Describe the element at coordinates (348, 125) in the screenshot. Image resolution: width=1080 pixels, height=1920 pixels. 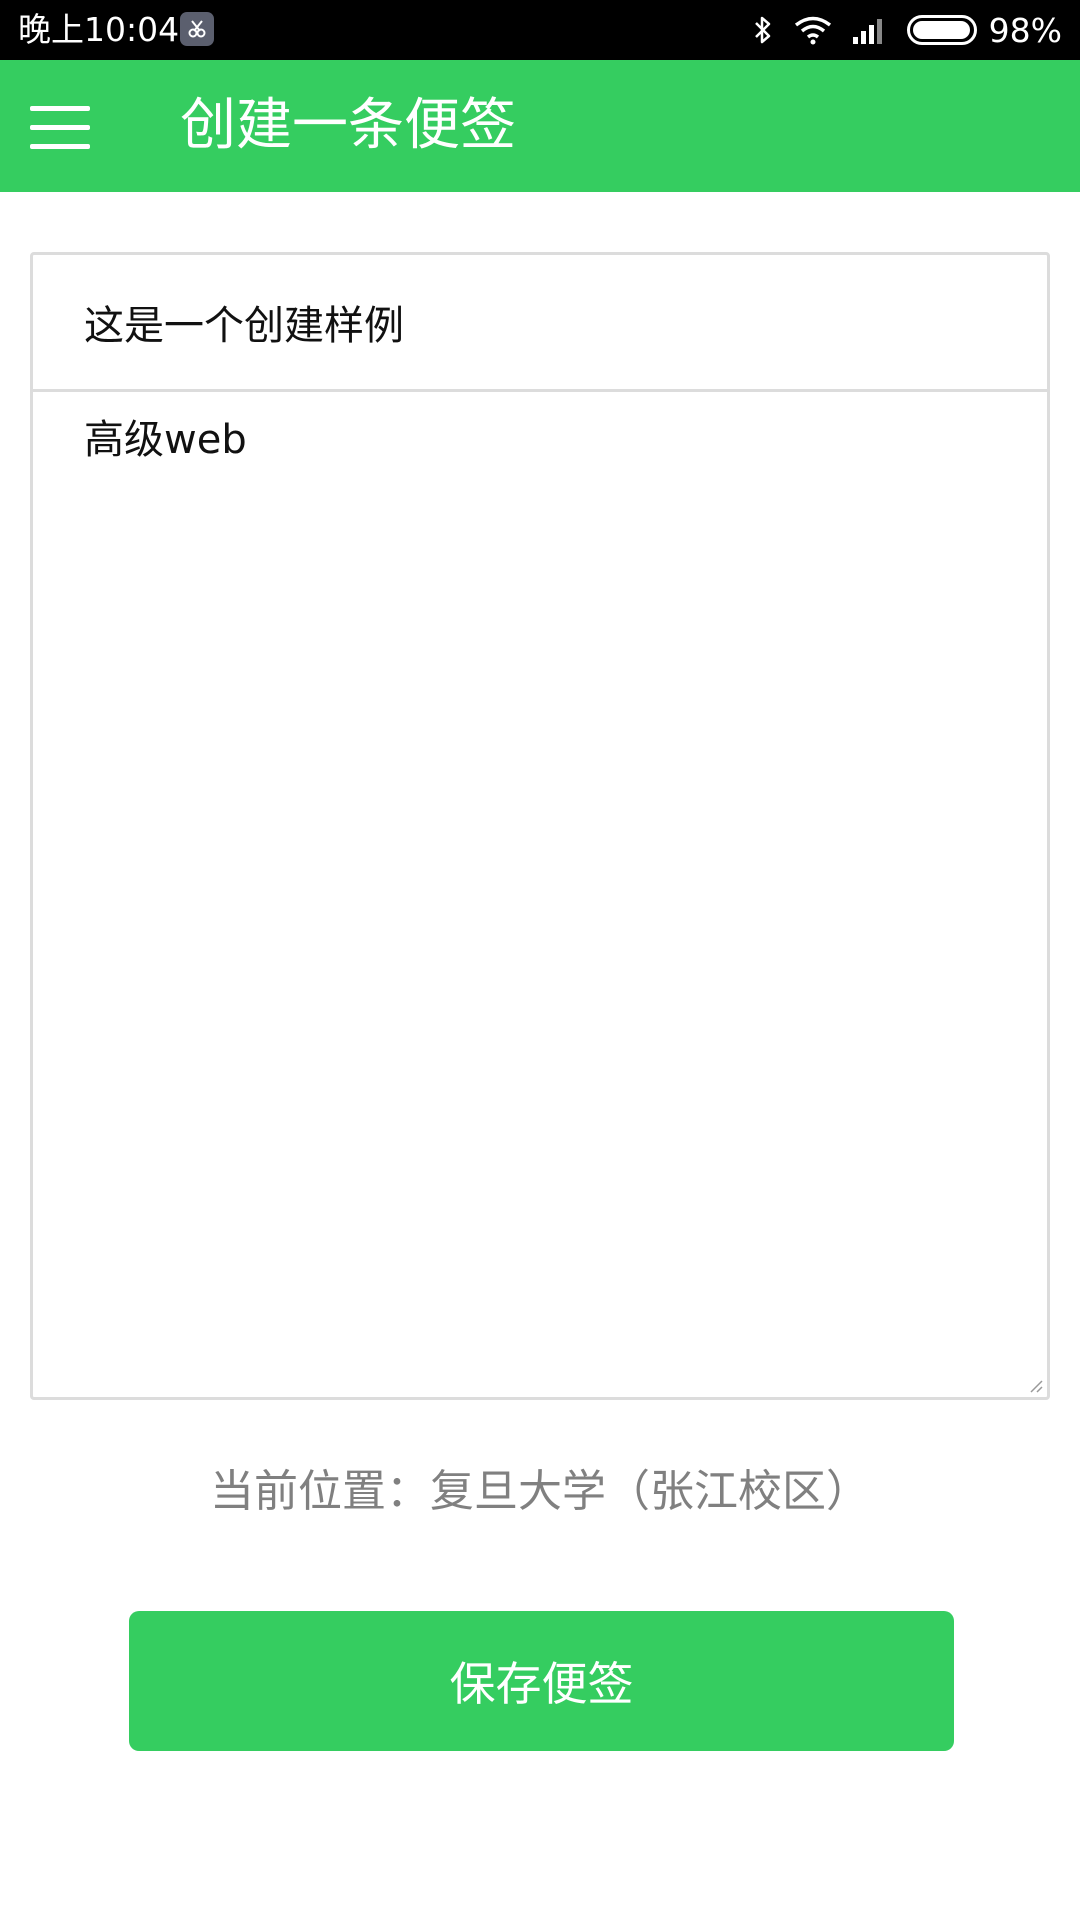
I see `page-title: 创建一条便签` at that location.